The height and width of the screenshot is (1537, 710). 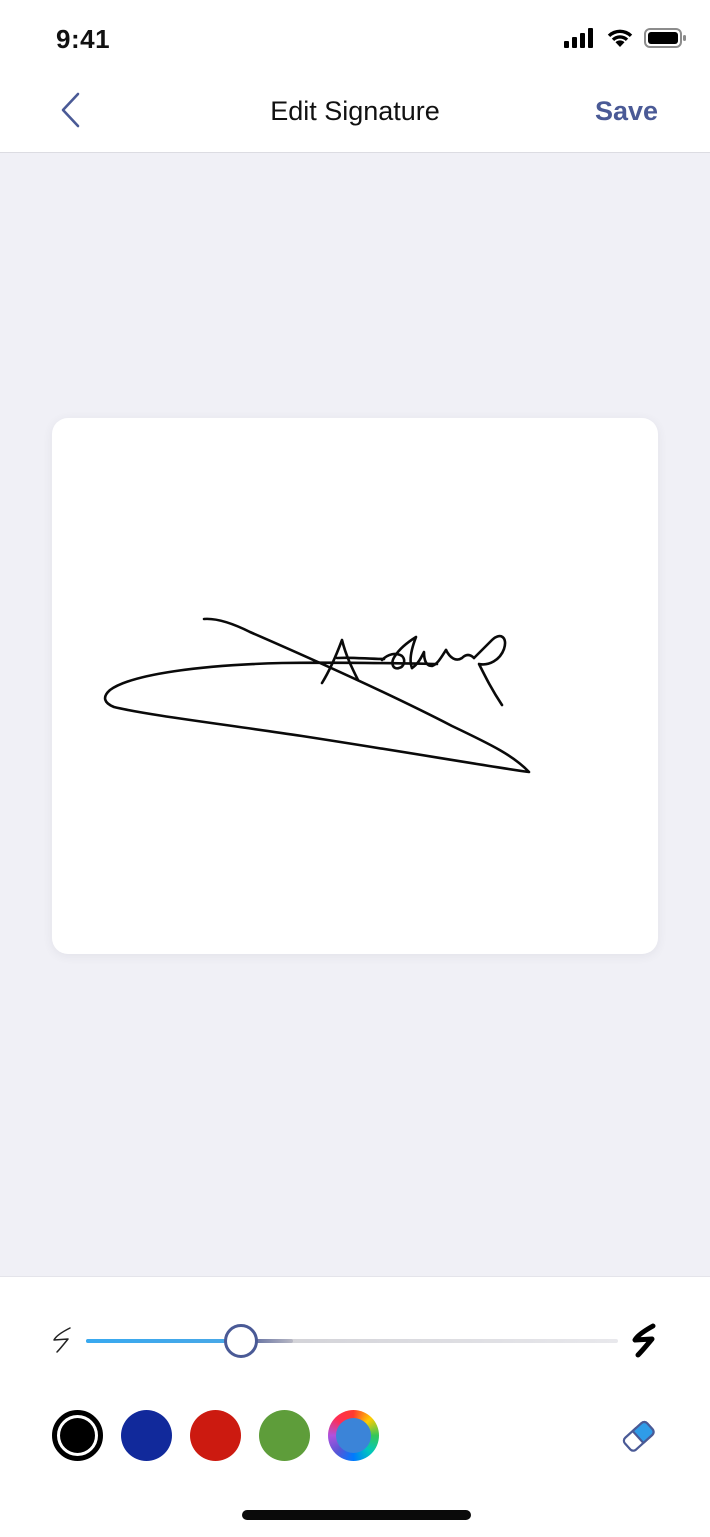 I want to click on wifi-icon, so click(x=620, y=38).